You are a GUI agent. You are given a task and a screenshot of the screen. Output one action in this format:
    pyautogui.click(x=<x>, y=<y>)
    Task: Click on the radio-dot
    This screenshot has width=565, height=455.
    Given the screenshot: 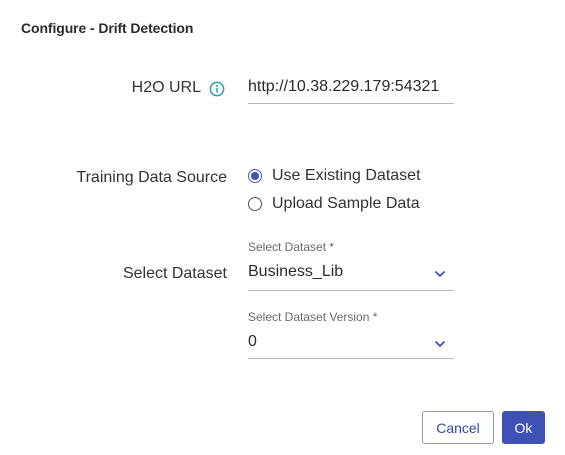 What is the action you would take?
    pyautogui.click(x=255, y=176)
    